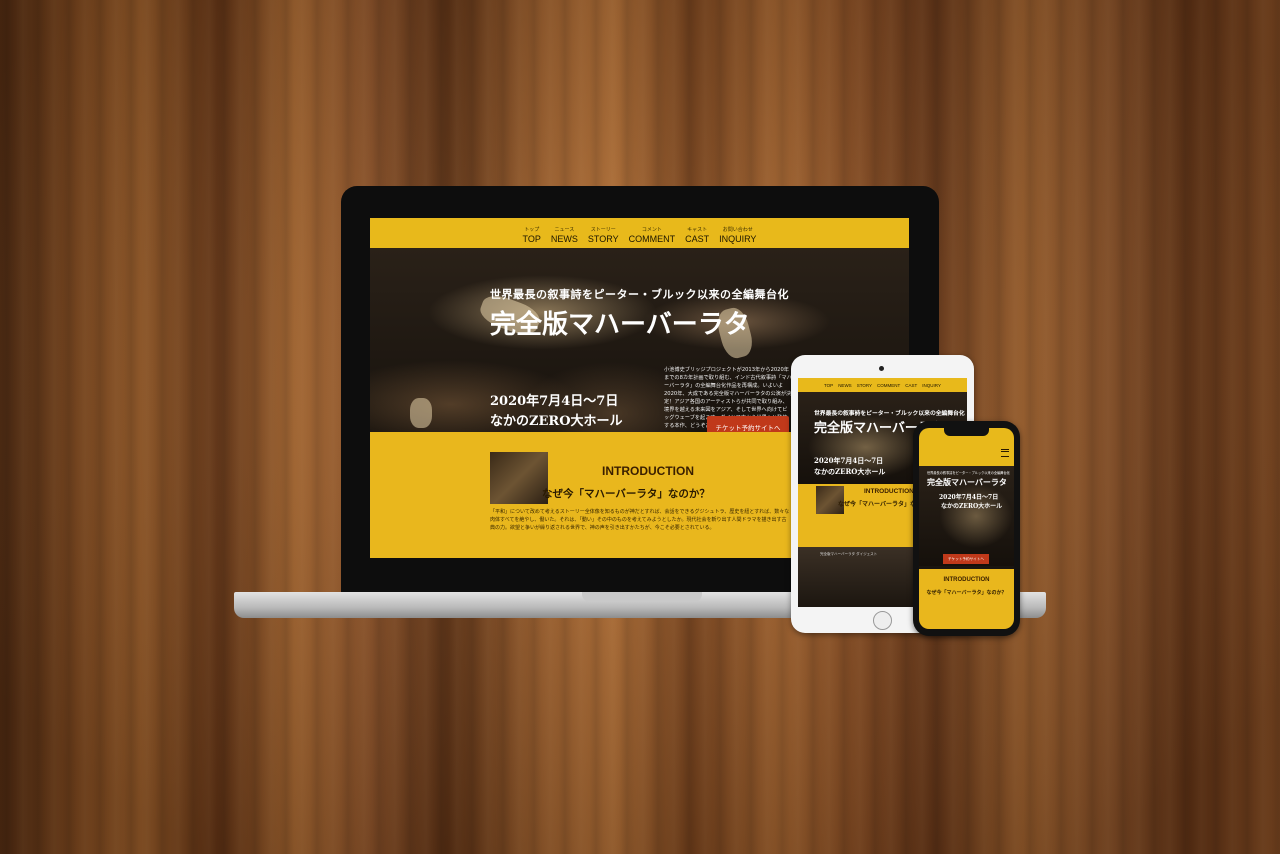 The image size is (1280, 854). I want to click on nav-item-label: COMMENT, so click(652, 239).